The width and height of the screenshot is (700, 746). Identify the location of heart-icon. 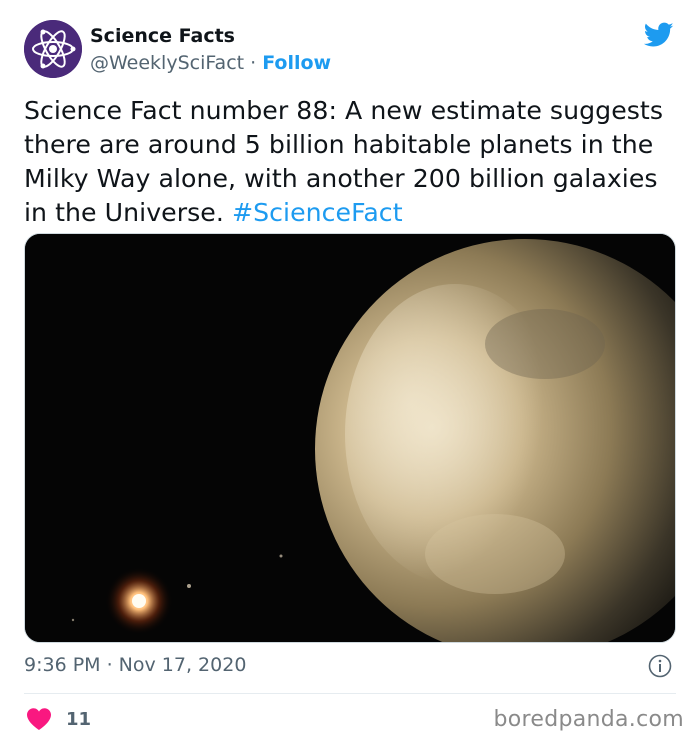
(39, 719).